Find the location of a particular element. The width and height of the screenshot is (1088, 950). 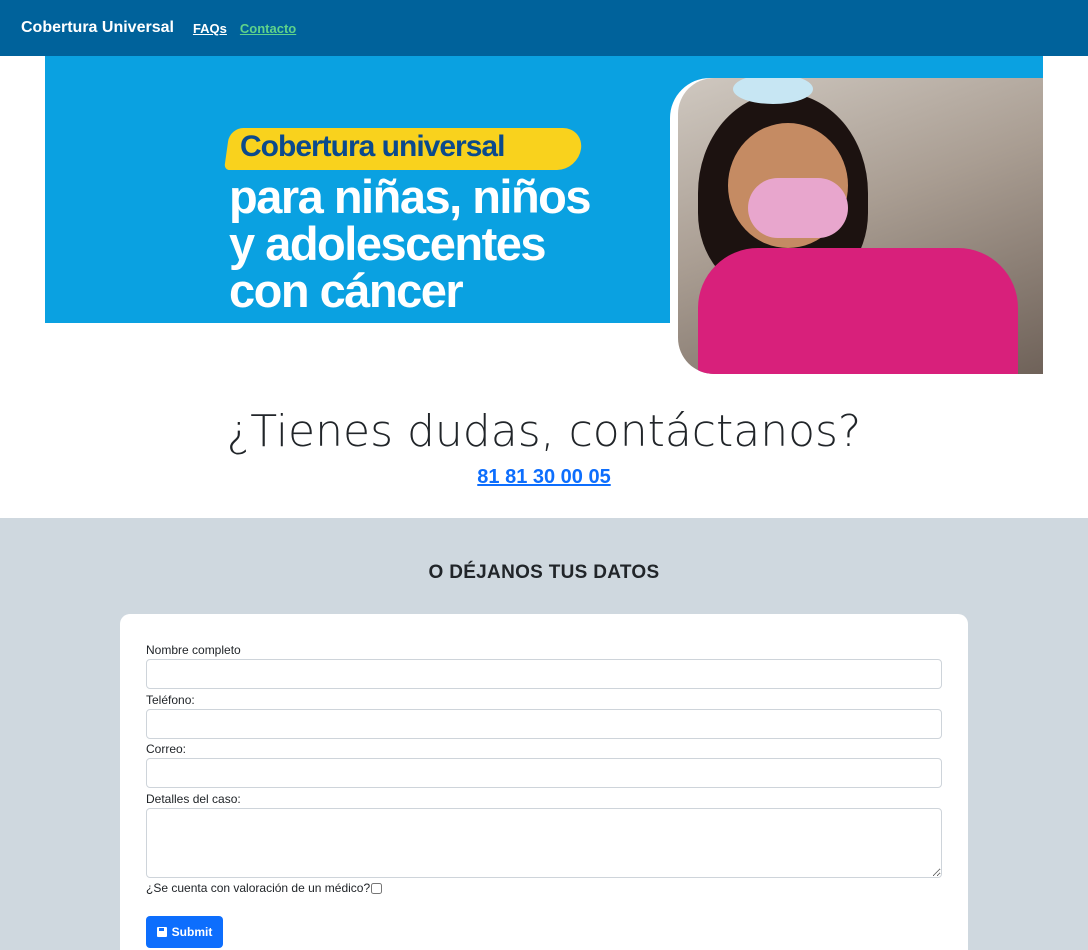

label-detalles: Detalles del caso: is located at coordinates (193, 799).